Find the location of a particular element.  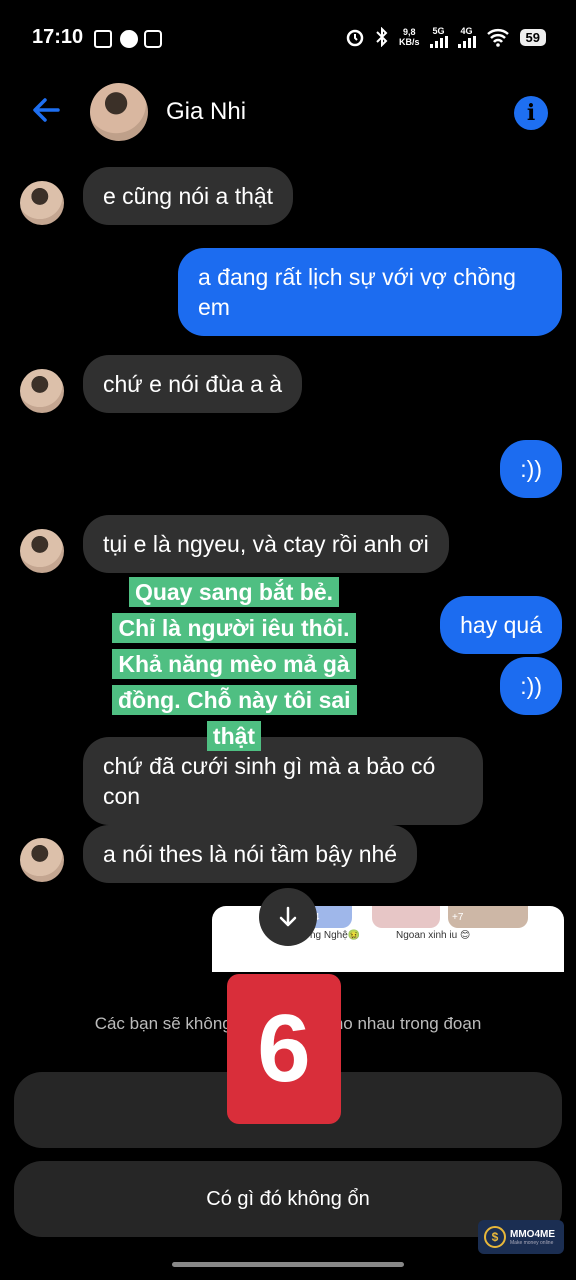

speed-unit: KB/s is located at coordinates (409, 42).